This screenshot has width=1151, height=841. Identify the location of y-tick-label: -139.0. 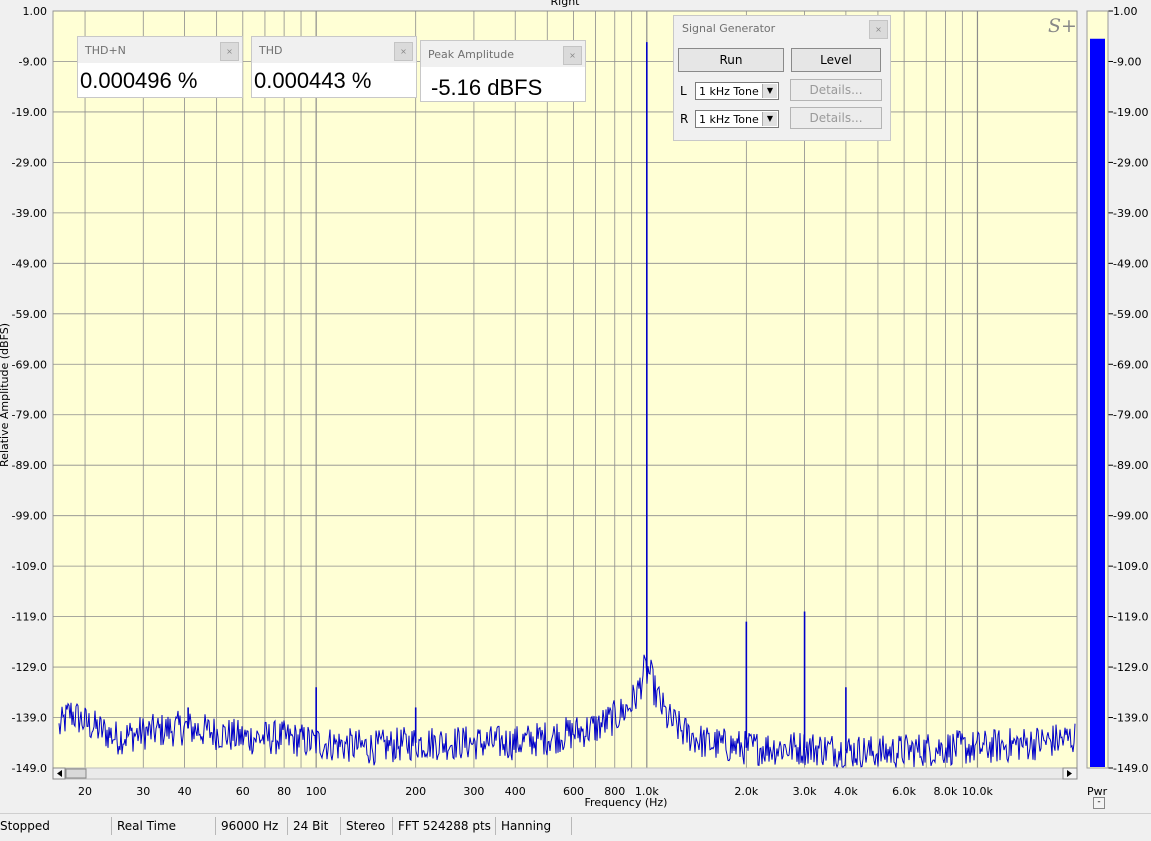
(29, 718).